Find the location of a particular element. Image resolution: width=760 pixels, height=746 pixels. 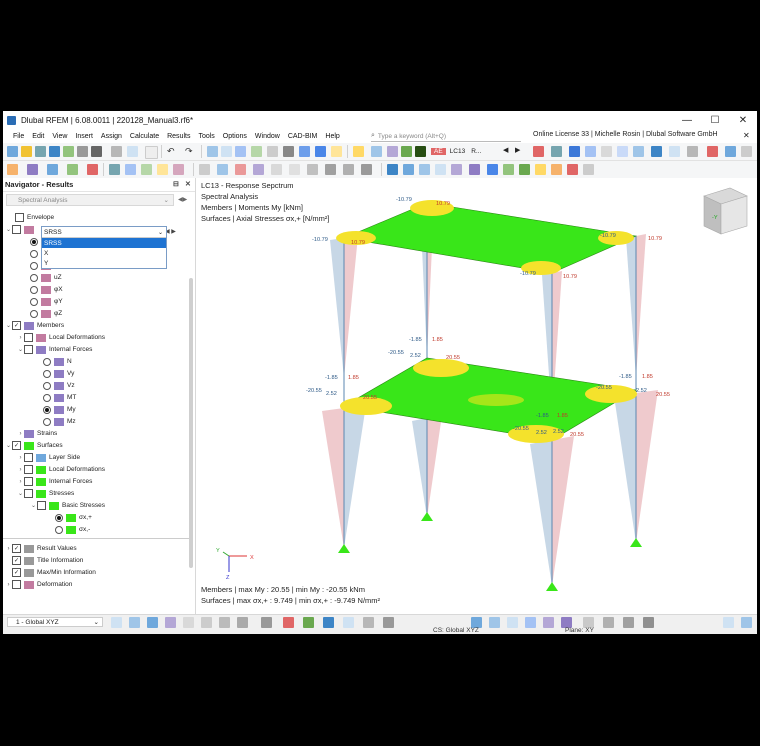

osnap-bottom-icon is located at coordinates (548, 622).